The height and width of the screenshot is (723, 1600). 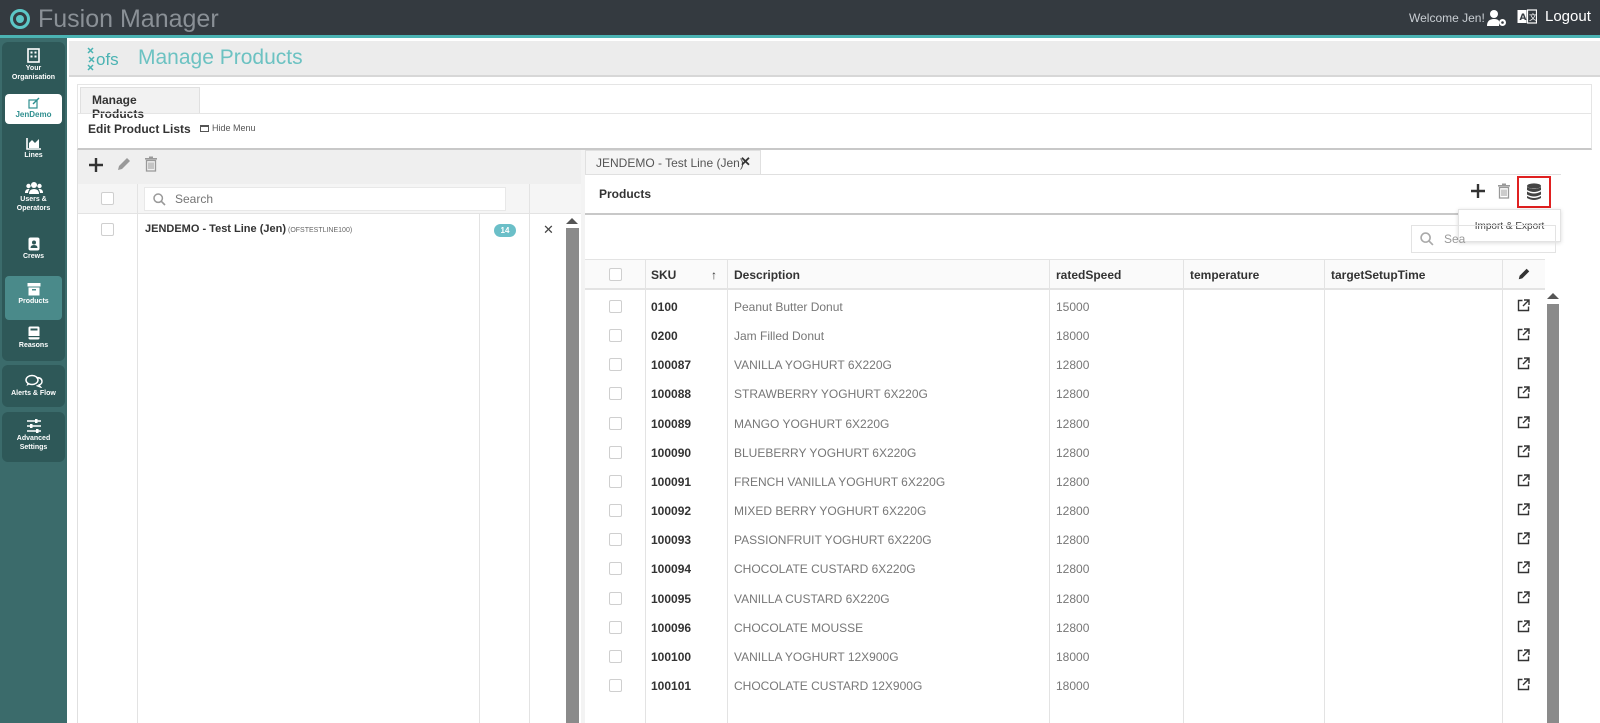 What do you see at coordinates (107, 229) in the screenshot?
I see `line-row-checkbox` at bounding box center [107, 229].